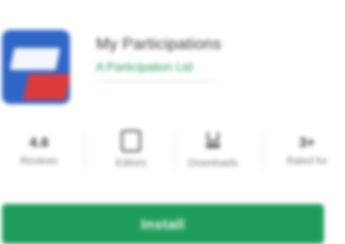  I want to click on stat-age-rating: 3+ Rated for, so click(307, 152).